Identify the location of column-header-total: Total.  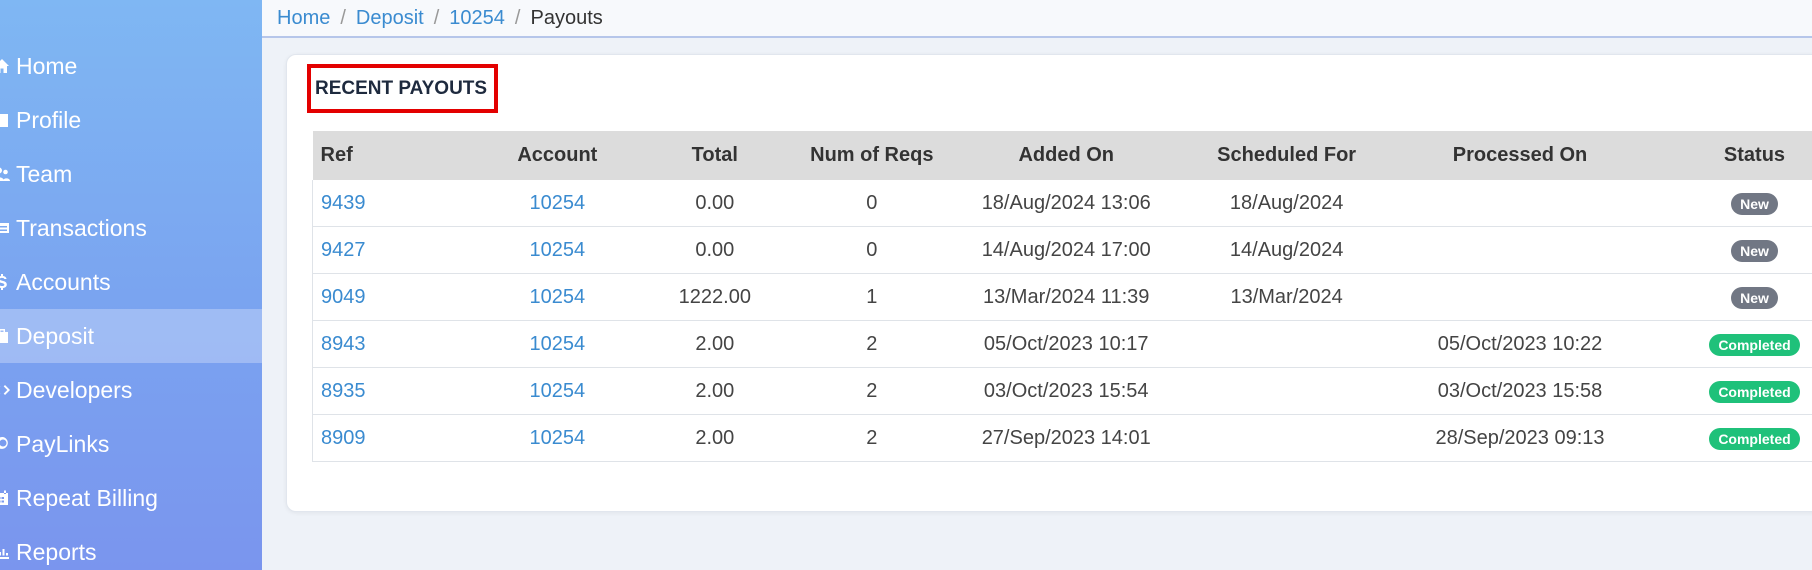
(715, 155).